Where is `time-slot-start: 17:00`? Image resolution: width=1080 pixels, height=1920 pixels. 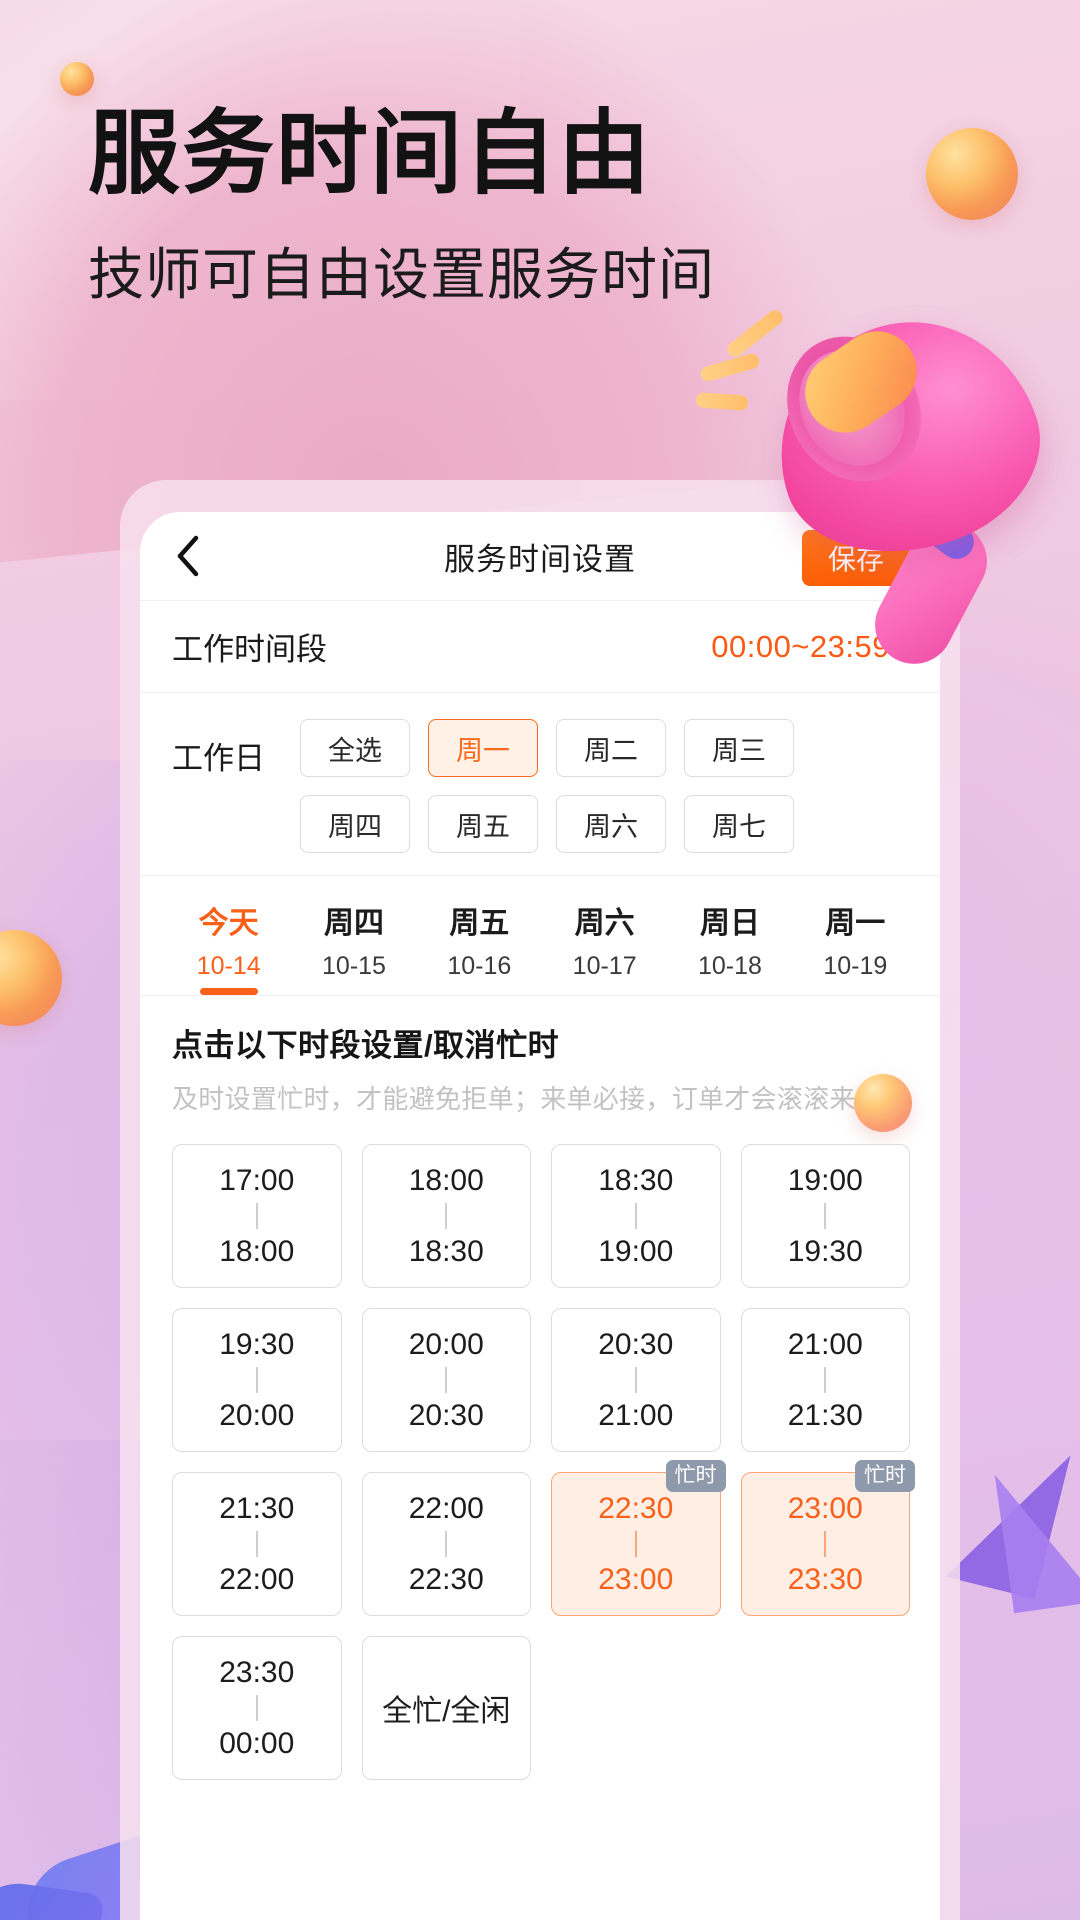
time-slot-start: 17:00 is located at coordinates (257, 1180).